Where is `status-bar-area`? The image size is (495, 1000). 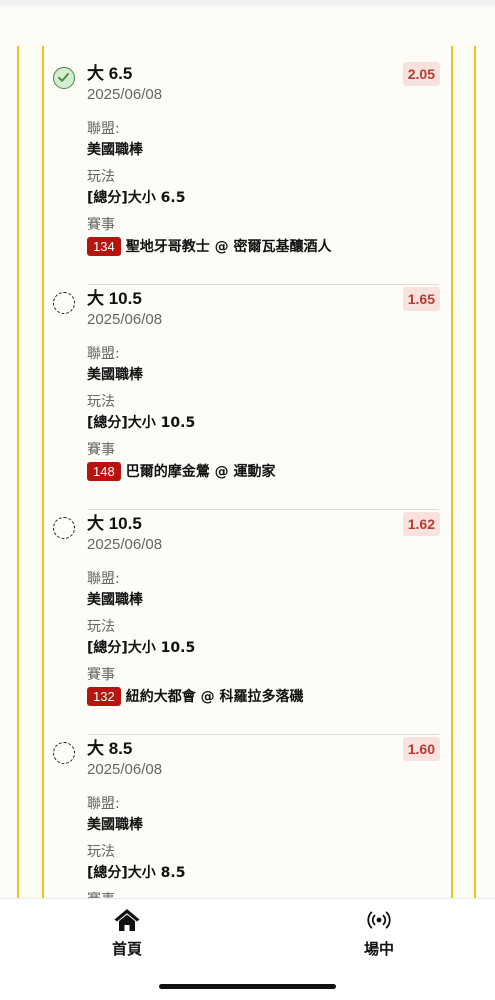
status-bar-area is located at coordinates (247, 3).